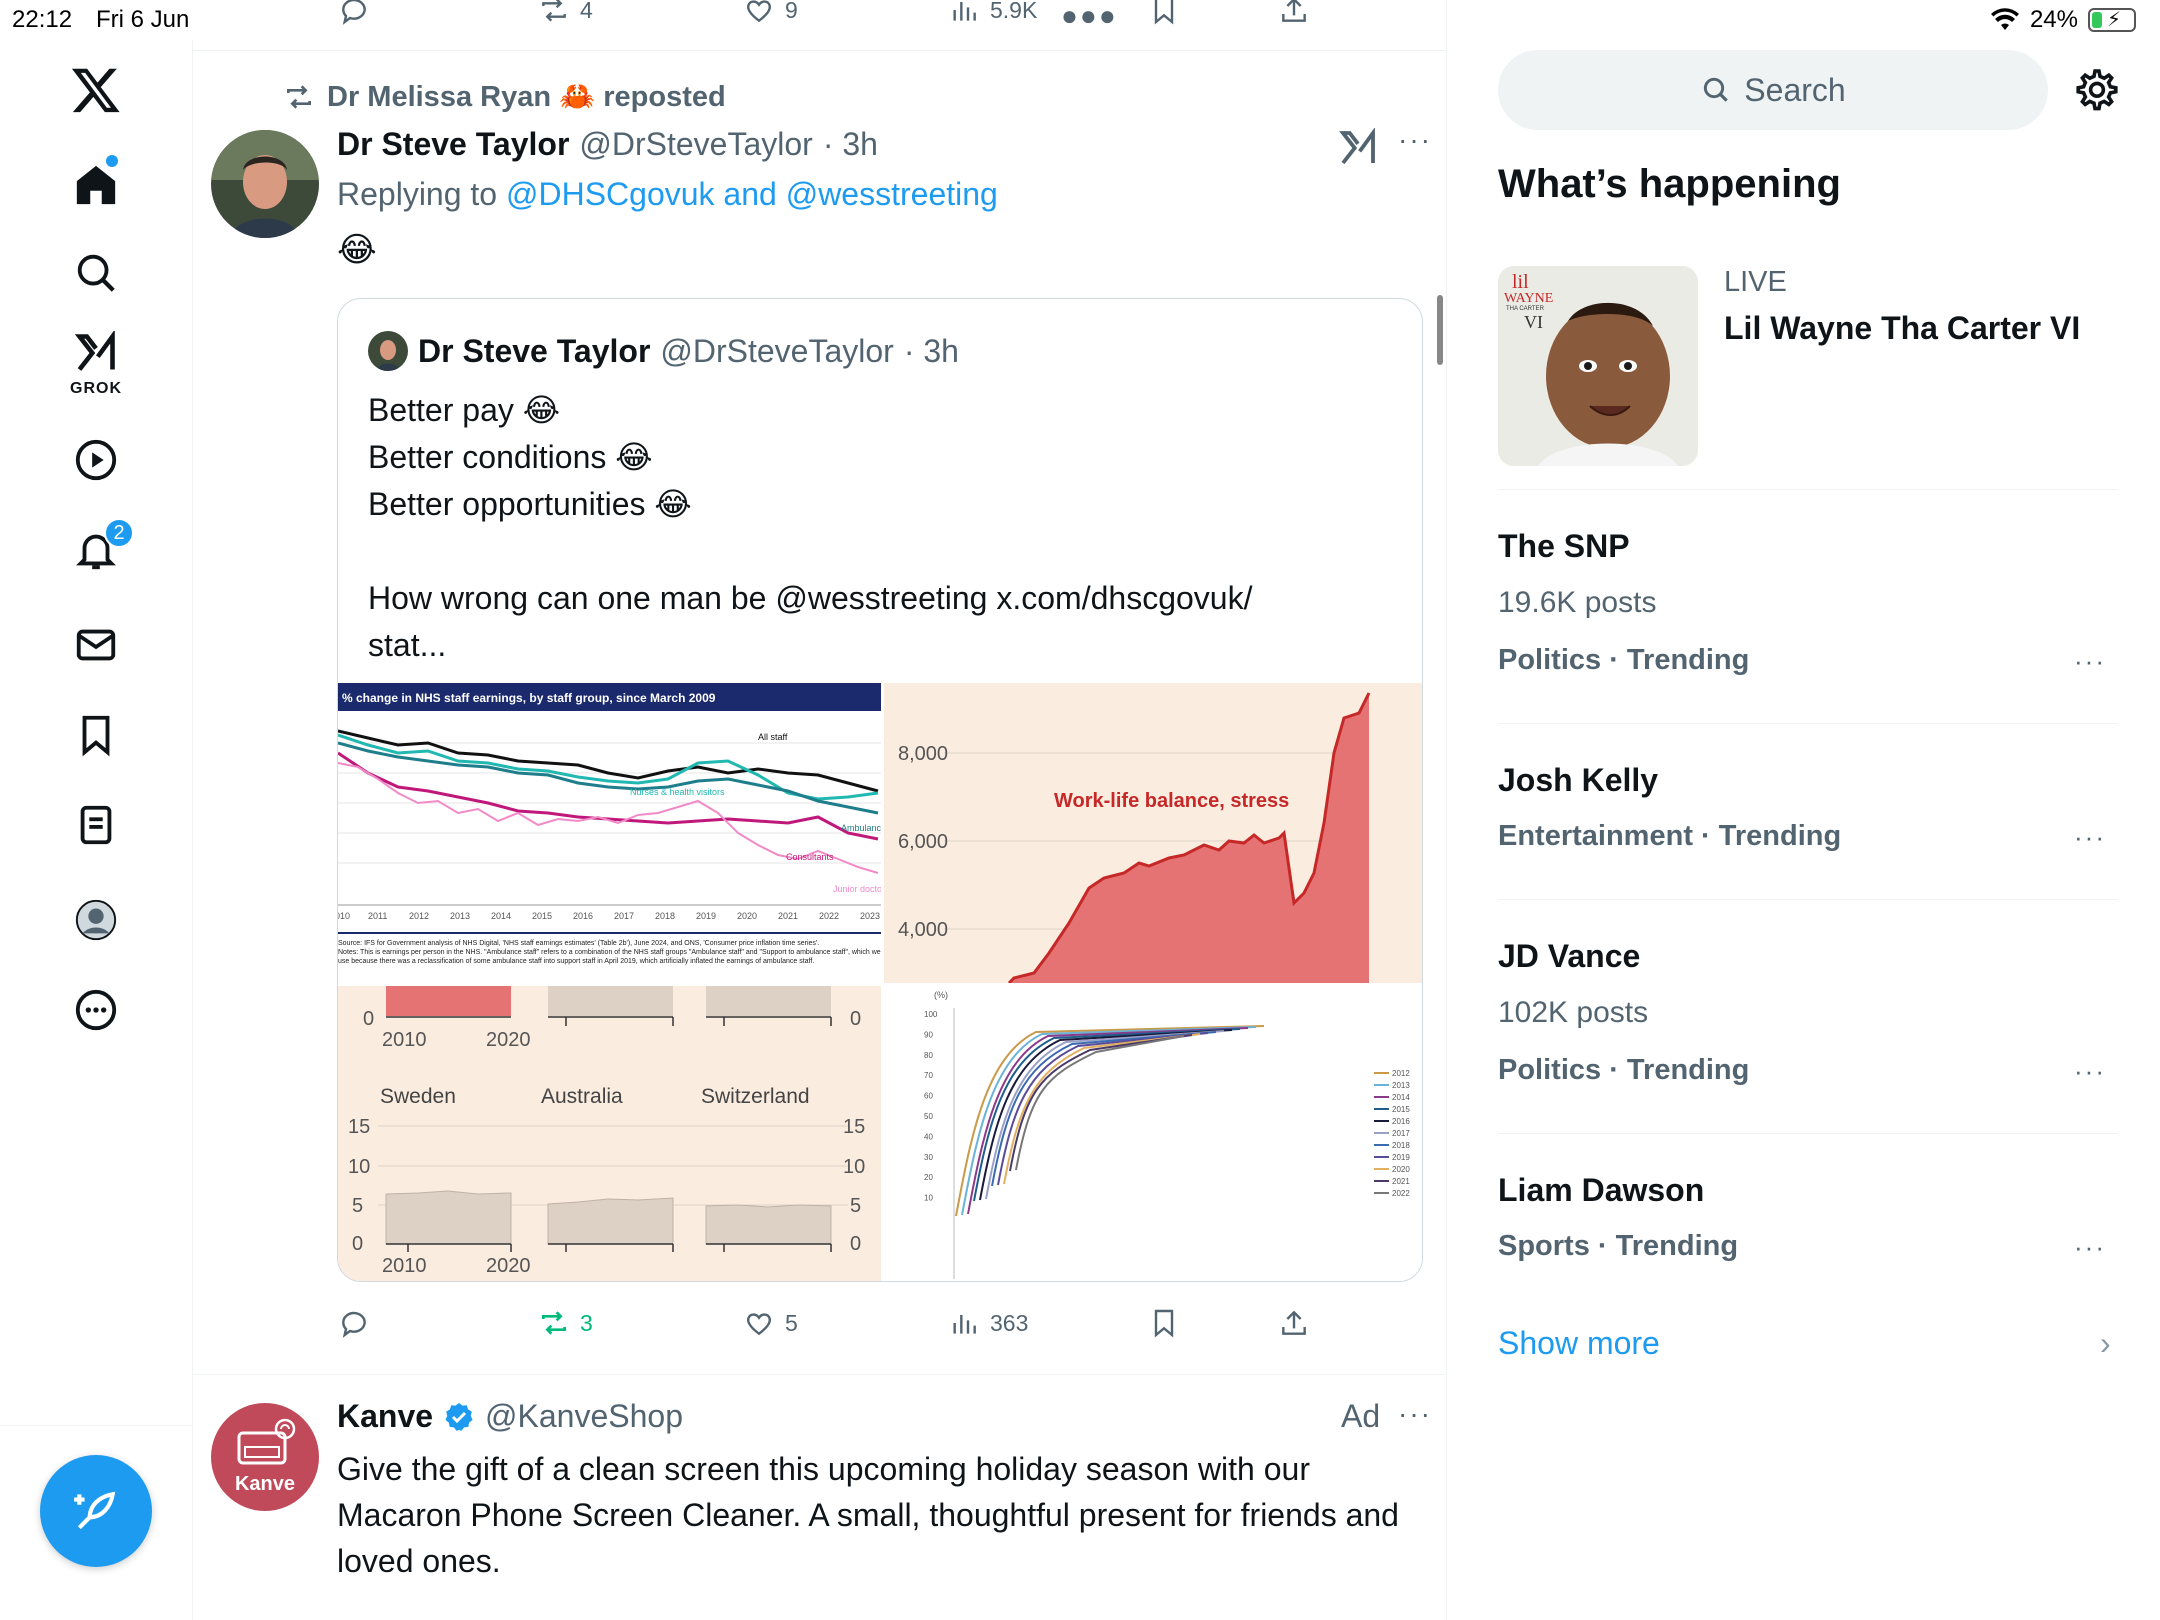 The height and width of the screenshot is (1620, 2160). Describe the element at coordinates (752, 194) in the screenshot. I see `replying-to-handles: @DHSCgovuk and @wesstreeting` at that location.